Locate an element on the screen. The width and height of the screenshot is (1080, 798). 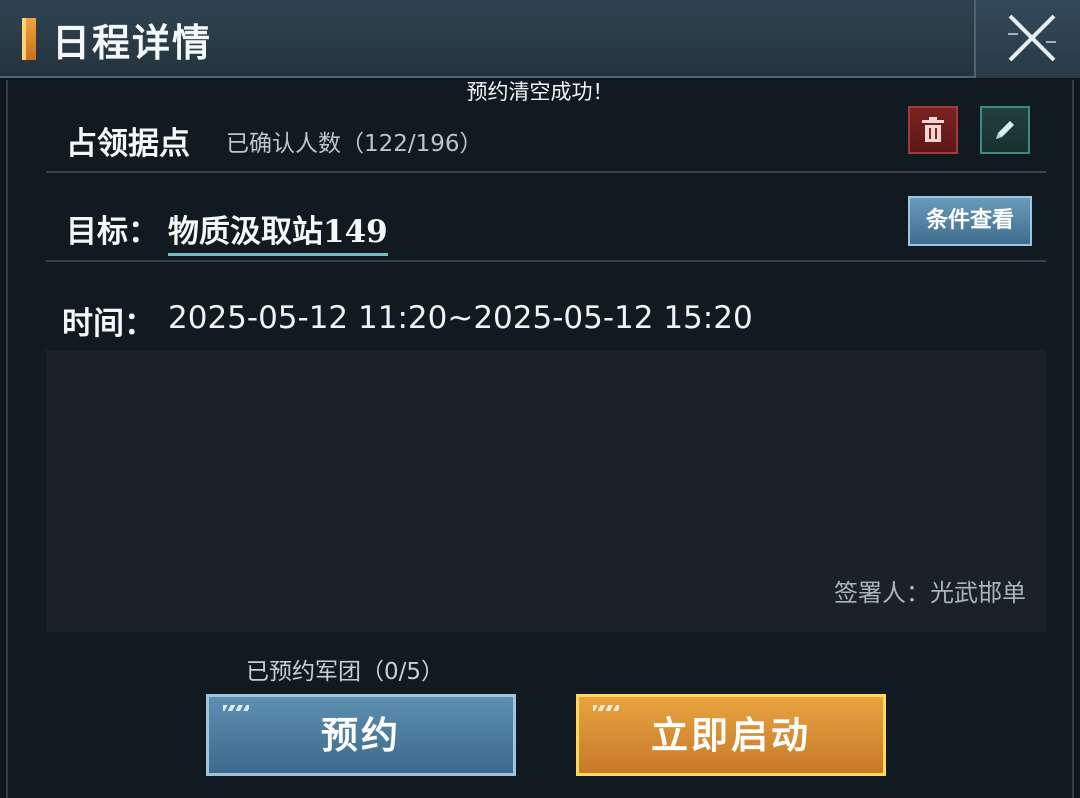
trash-icon is located at coordinates (933, 129).